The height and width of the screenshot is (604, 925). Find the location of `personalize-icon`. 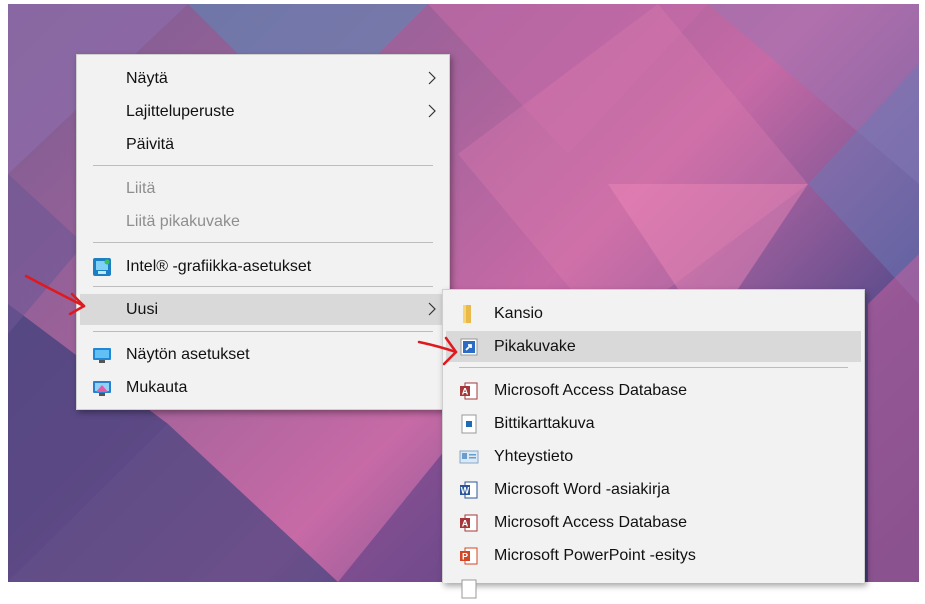

personalize-icon is located at coordinates (102, 388).